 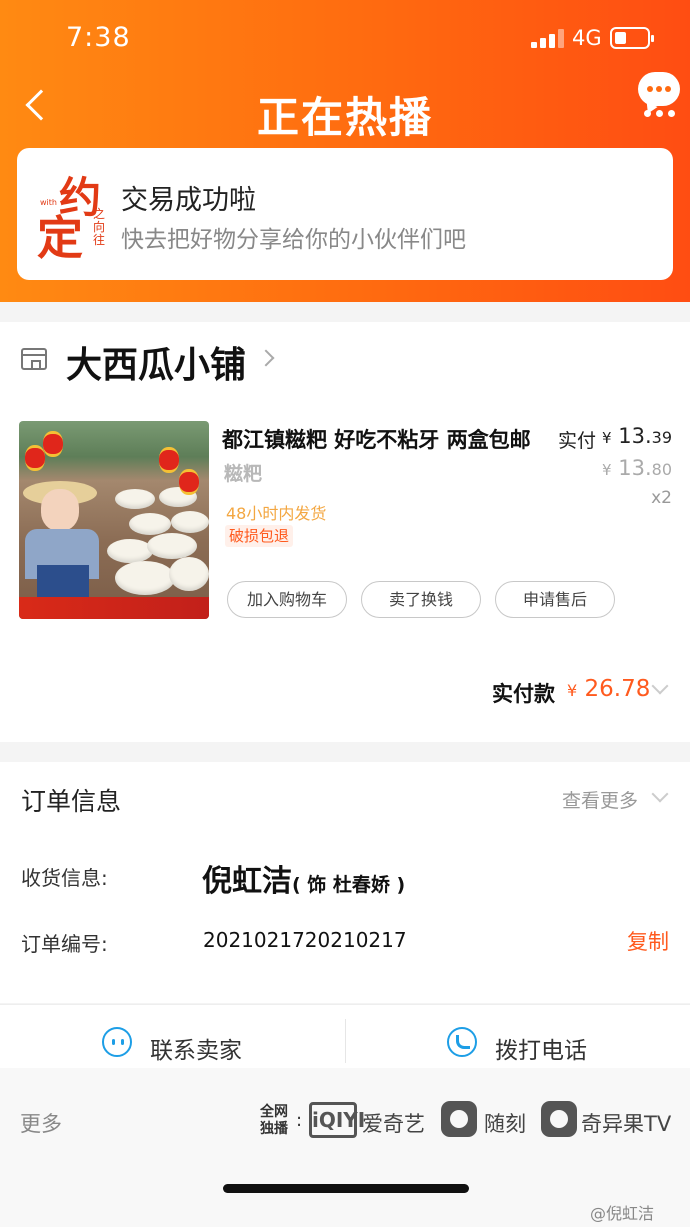 What do you see at coordinates (459, 1119) in the screenshot?
I see `suike-icon` at bounding box center [459, 1119].